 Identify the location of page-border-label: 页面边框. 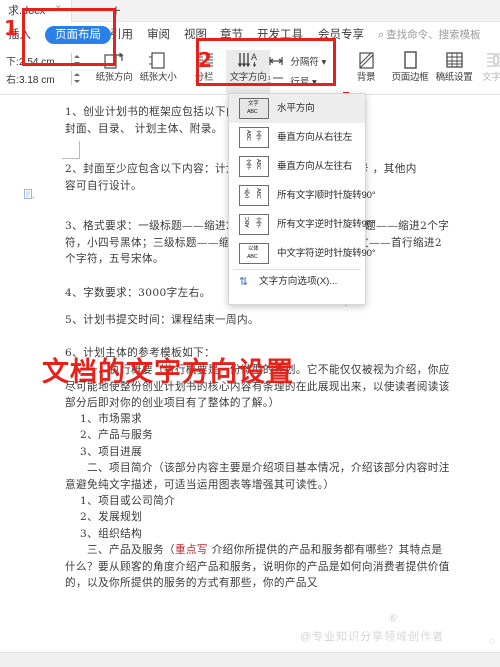
(410, 77).